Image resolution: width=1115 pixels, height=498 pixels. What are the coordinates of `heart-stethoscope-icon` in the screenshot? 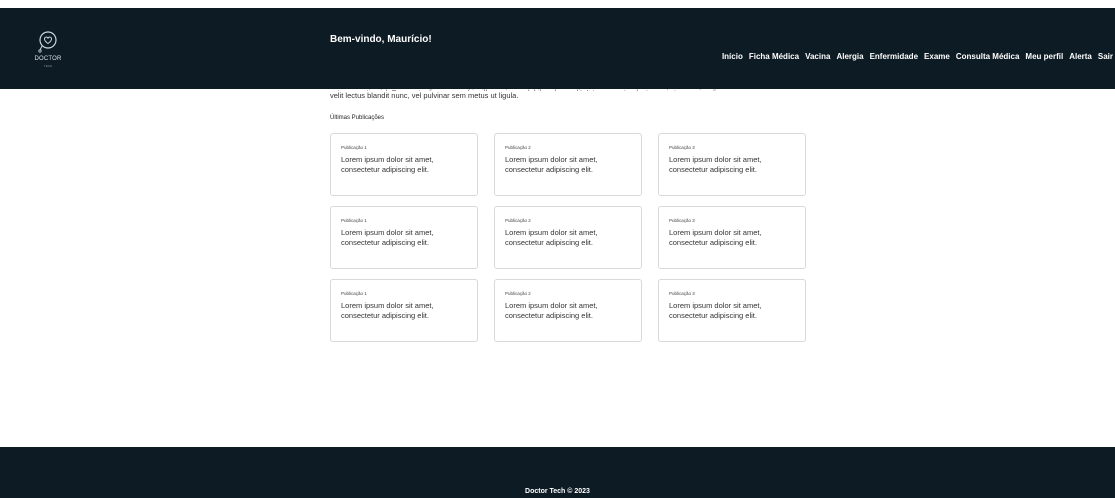 It's located at (47, 42).